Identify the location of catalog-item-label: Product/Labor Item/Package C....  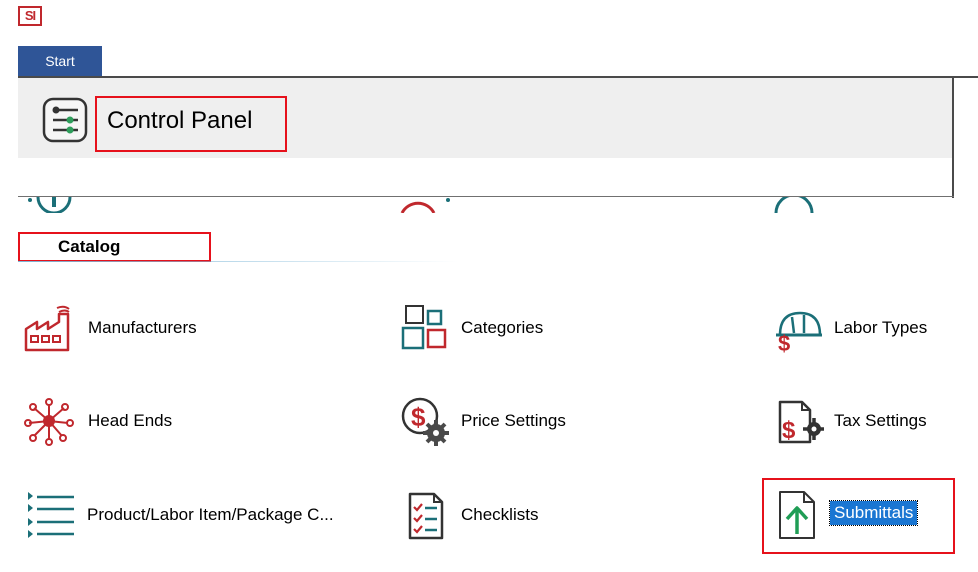
(210, 514).